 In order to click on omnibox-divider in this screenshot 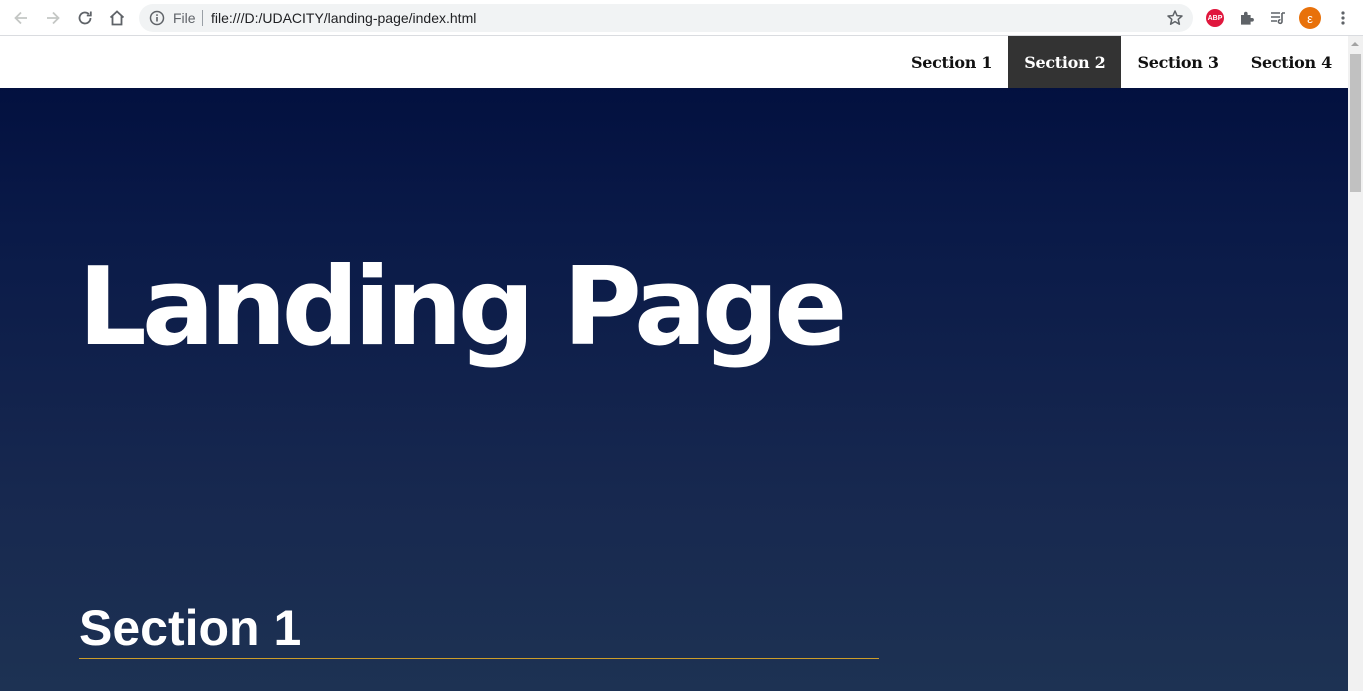, I will do `click(202, 18)`.